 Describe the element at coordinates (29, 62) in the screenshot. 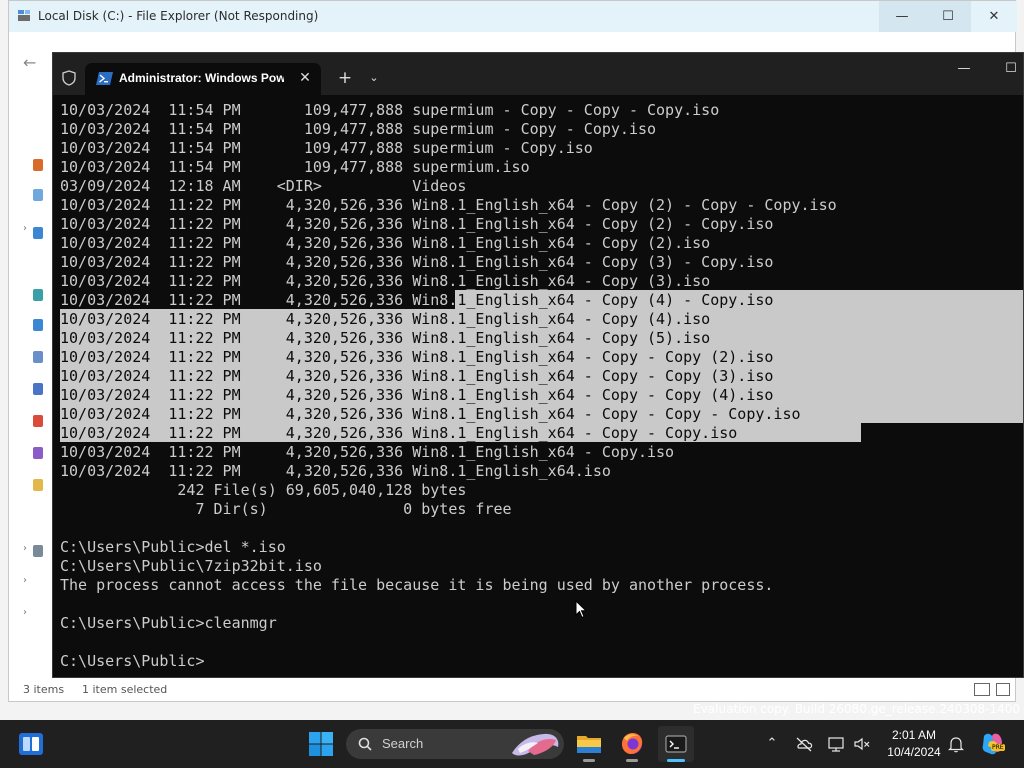

I see `back-arrow-icon: ←` at that location.